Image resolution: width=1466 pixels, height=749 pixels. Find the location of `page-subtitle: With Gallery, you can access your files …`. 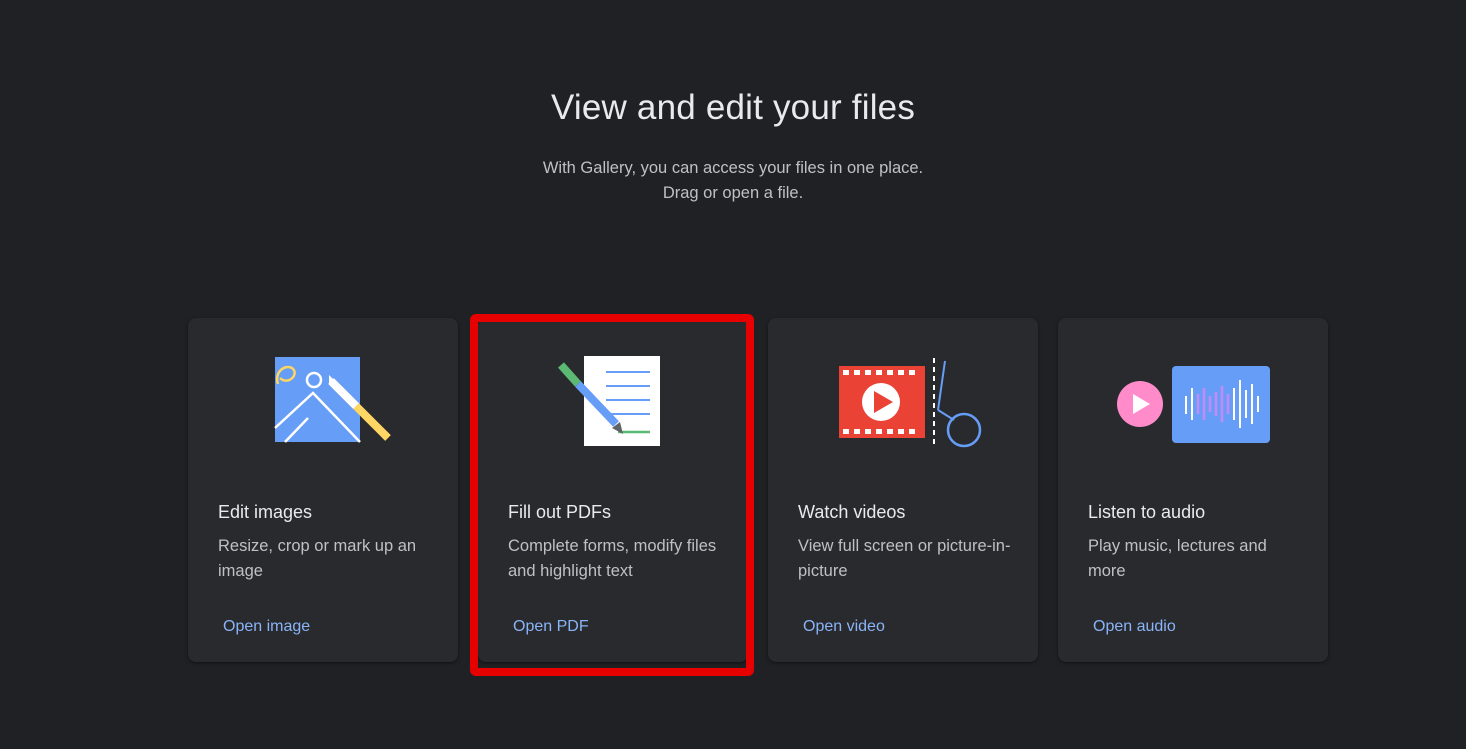

page-subtitle: With Gallery, you can access your files … is located at coordinates (733, 181).